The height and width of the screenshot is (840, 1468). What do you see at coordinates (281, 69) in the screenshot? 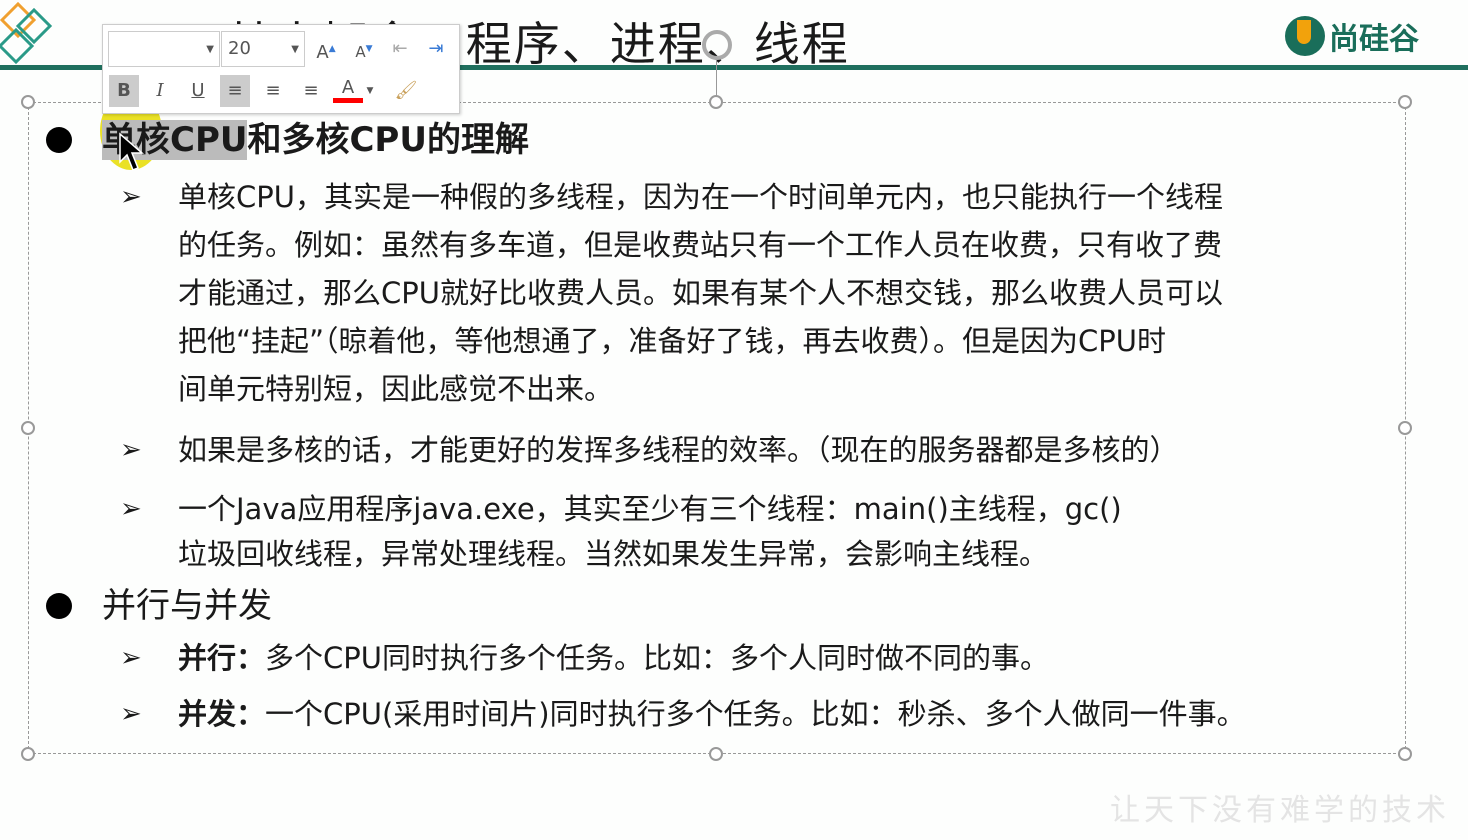
I see `mini-format-toolbar: ▼ 20 ▼ A▲ A▼ ⇤ ⇥ B I U ≡ ≡ ≡ A ▼ 🖌` at bounding box center [281, 69].